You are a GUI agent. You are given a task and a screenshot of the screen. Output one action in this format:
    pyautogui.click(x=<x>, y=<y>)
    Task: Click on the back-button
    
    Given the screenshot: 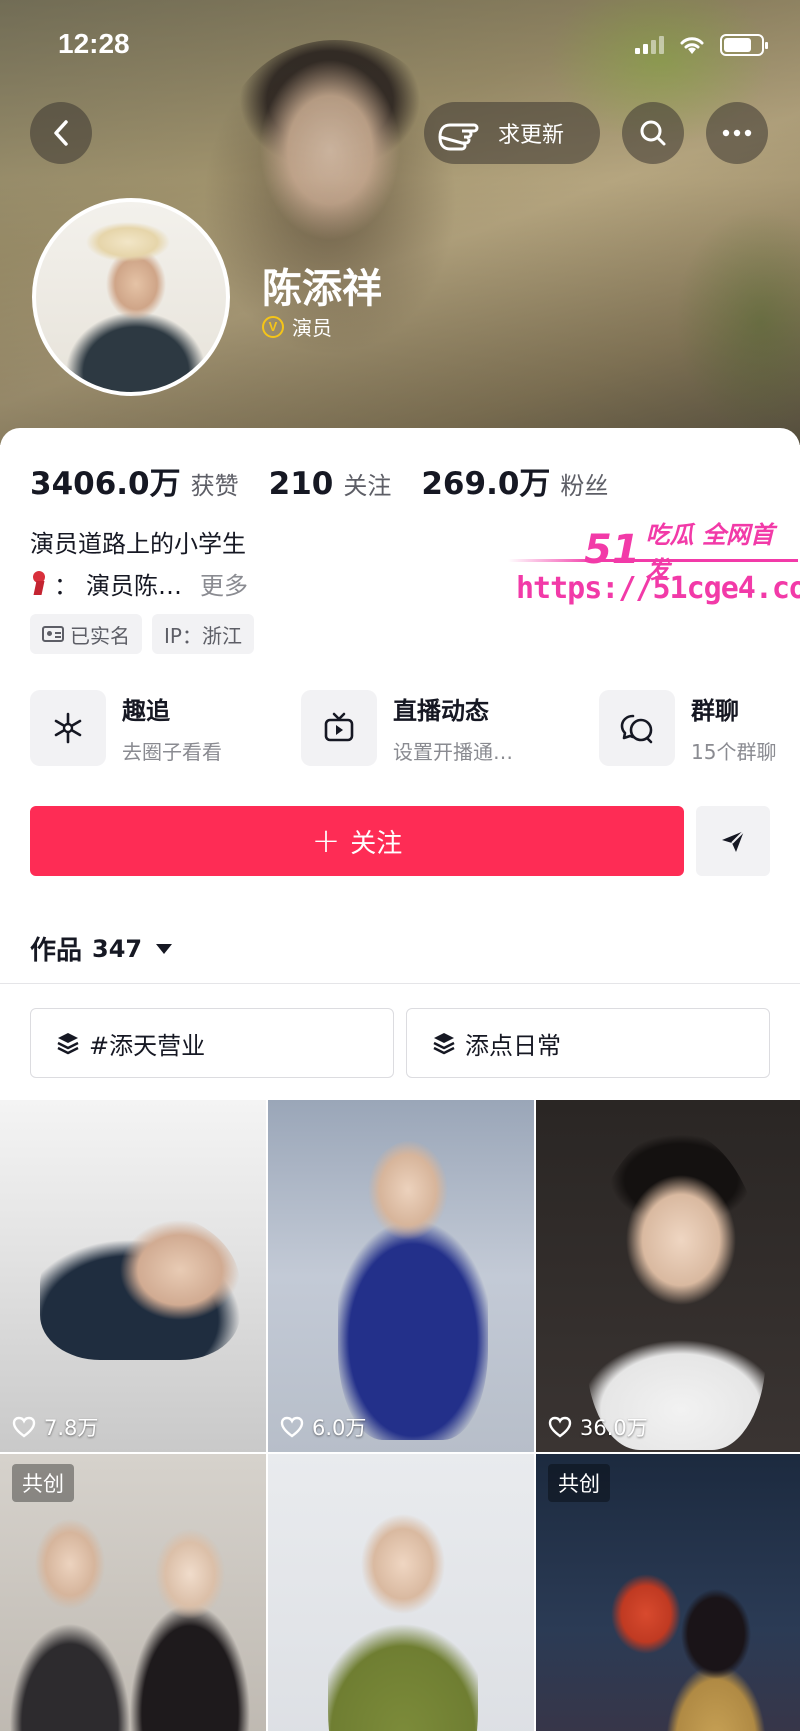 What is the action you would take?
    pyautogui.click(x=61, y=133)
    